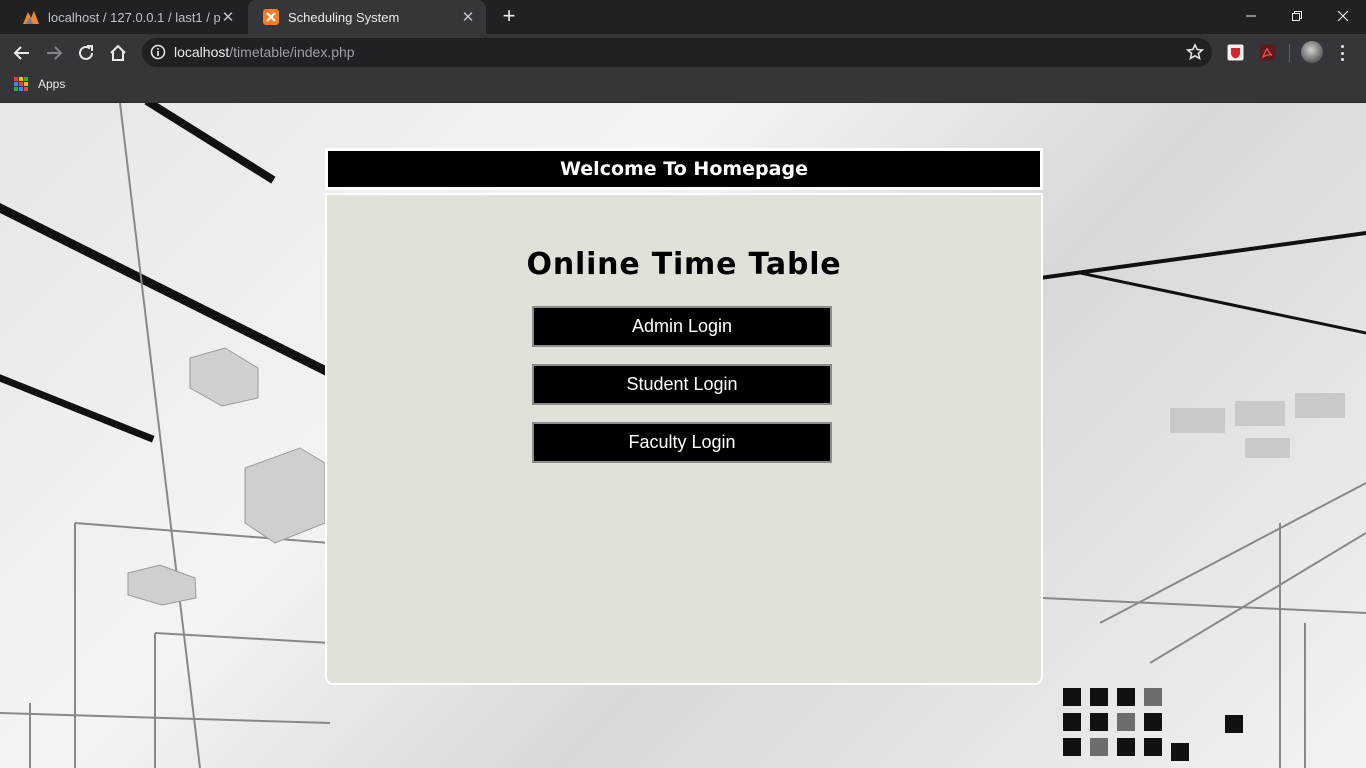 This screenshot has height=768, width=1366. What do you see at coordinates (292, 52) in the screenshot?
I see `url-path: /timetable/index.php` at bounding box center [292, 52].